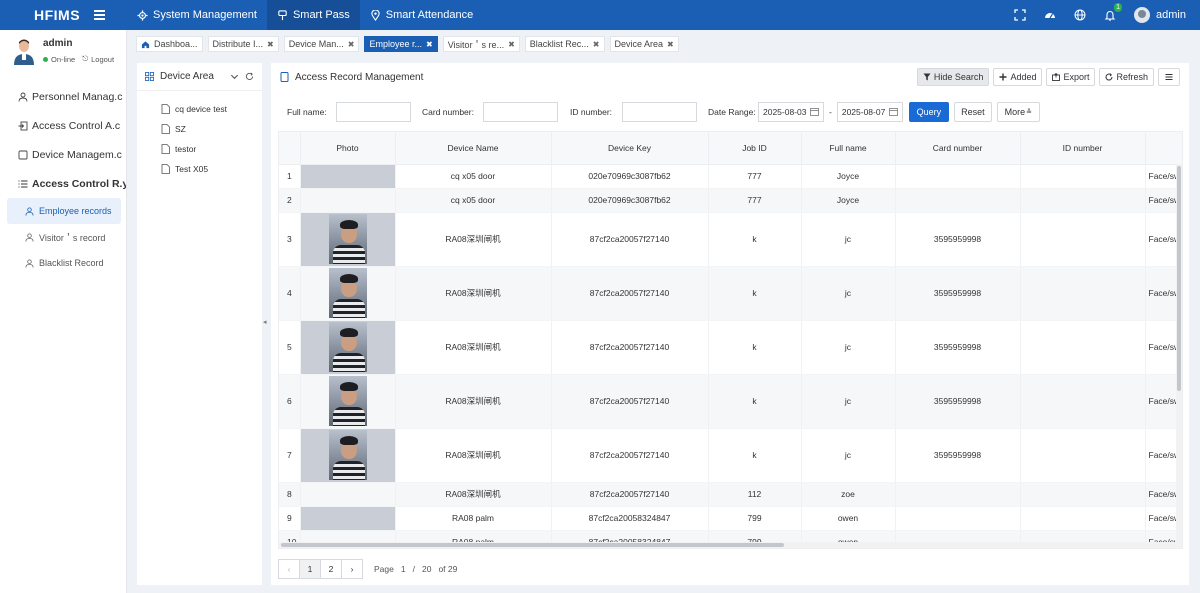 This screenshot has height=593, width=1200. Describe the element at coordinates (1018, 111) in the screenshot. I see `more-button: More ≚` at that location.